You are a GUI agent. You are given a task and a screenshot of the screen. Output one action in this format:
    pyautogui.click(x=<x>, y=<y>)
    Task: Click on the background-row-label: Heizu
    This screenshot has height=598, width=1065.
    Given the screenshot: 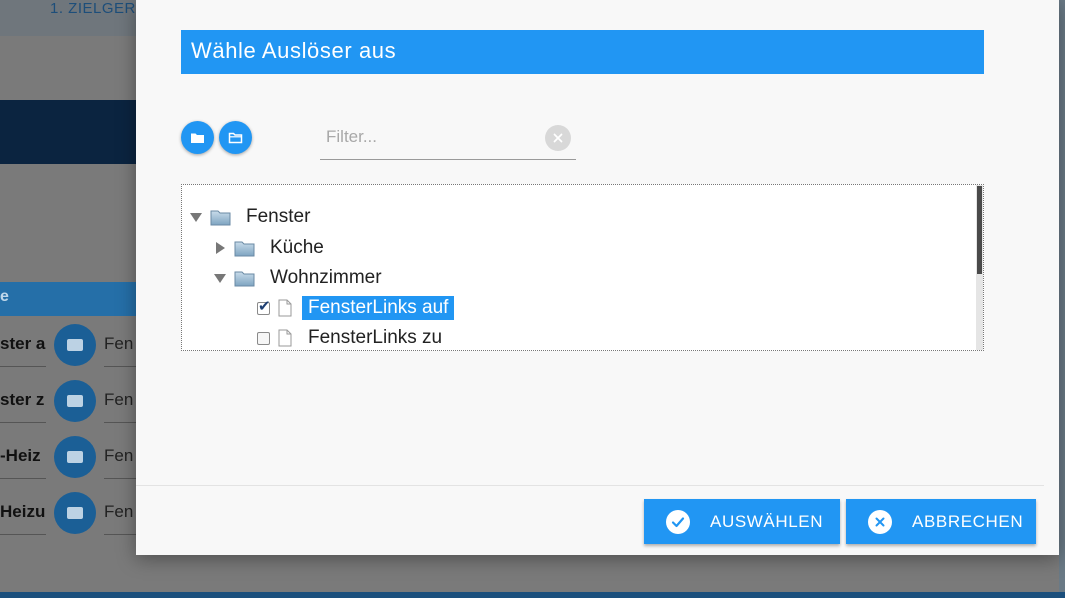 What is the action you would take?
    pyautogui.click(x=23, y=511)
    